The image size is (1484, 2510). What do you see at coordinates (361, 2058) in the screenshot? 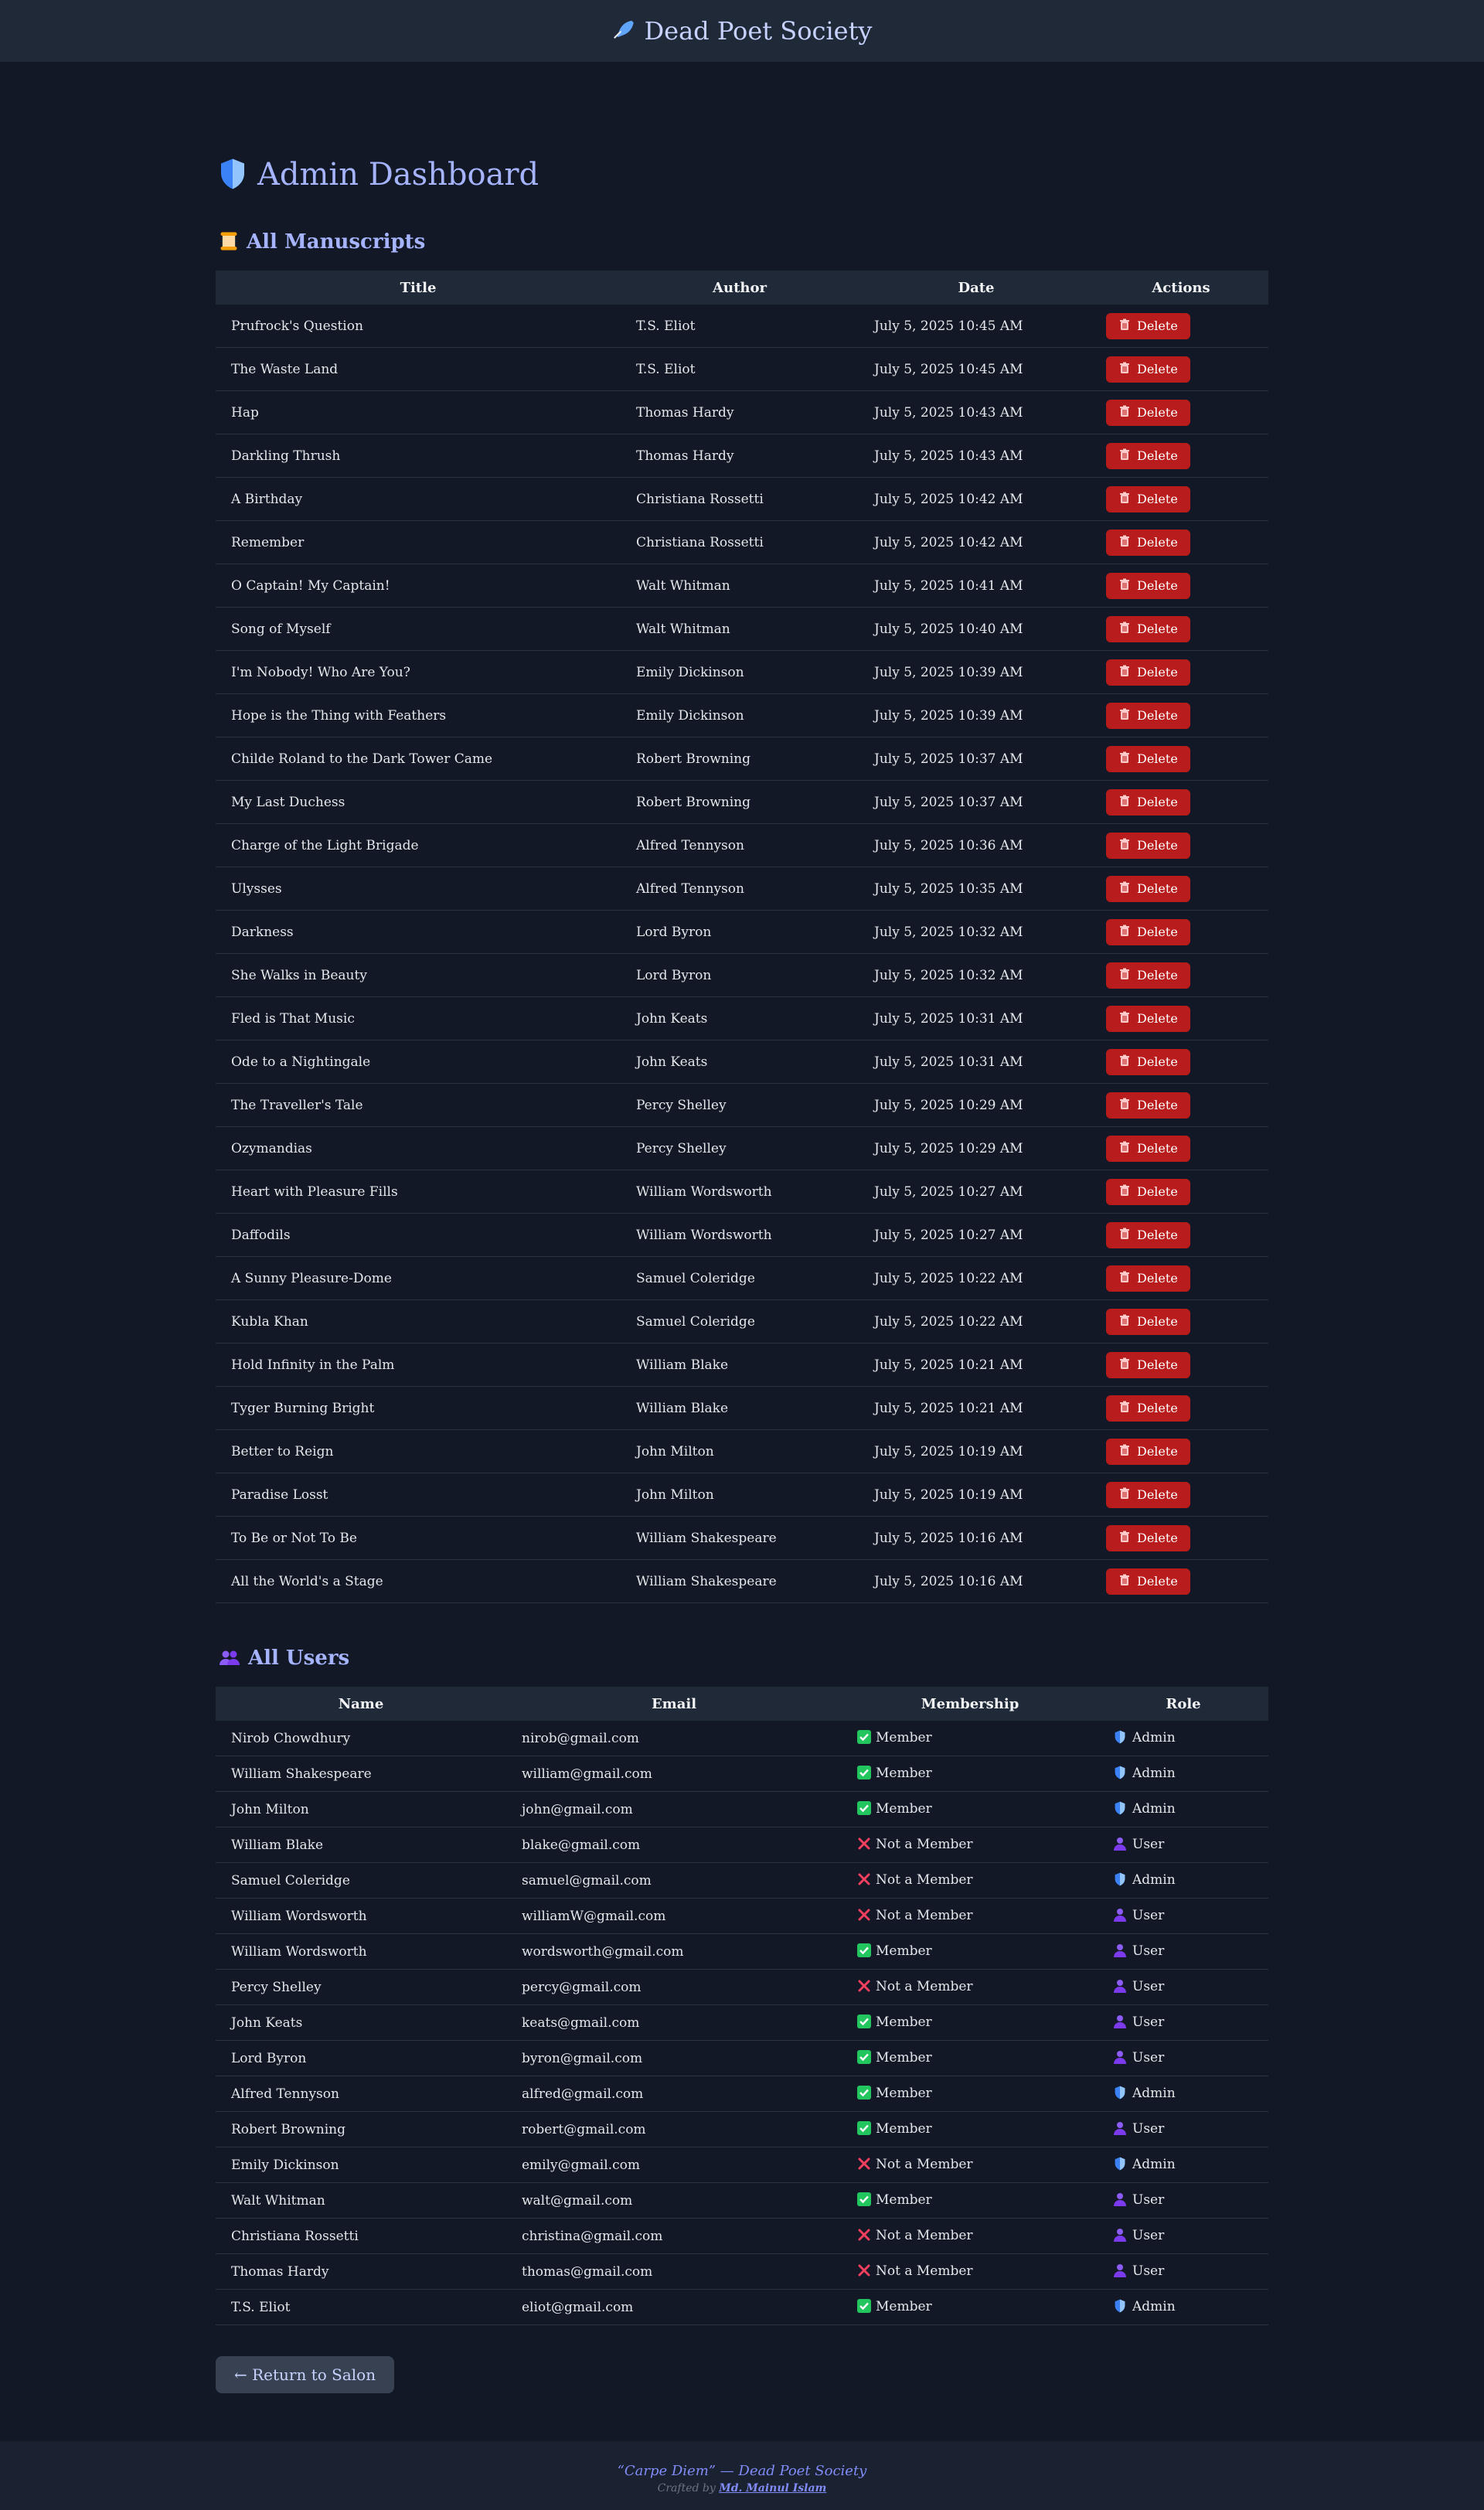
I see `user-name: Lord Byron` at bounding box center [361, 2058].